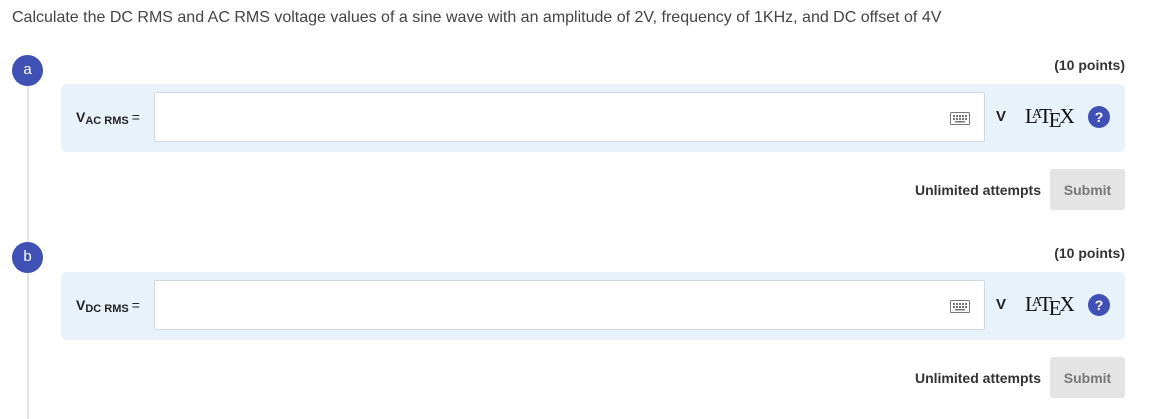 The image size is (1152, 419). I want to click on part-a-answer-field, so click(569, 117).